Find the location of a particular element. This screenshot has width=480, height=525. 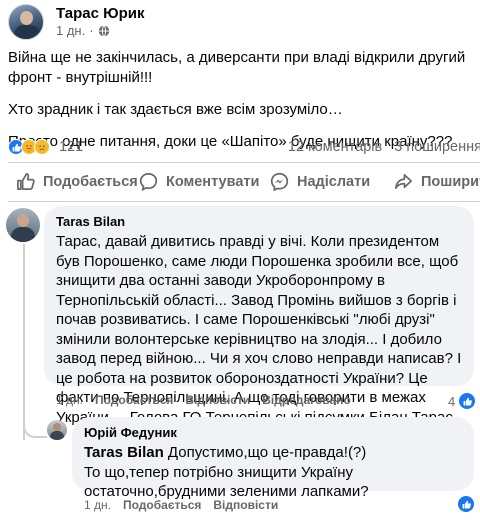

reply-text-first-line: Допустимо,що це-правда!(?) is located at coordinates (265, 452).